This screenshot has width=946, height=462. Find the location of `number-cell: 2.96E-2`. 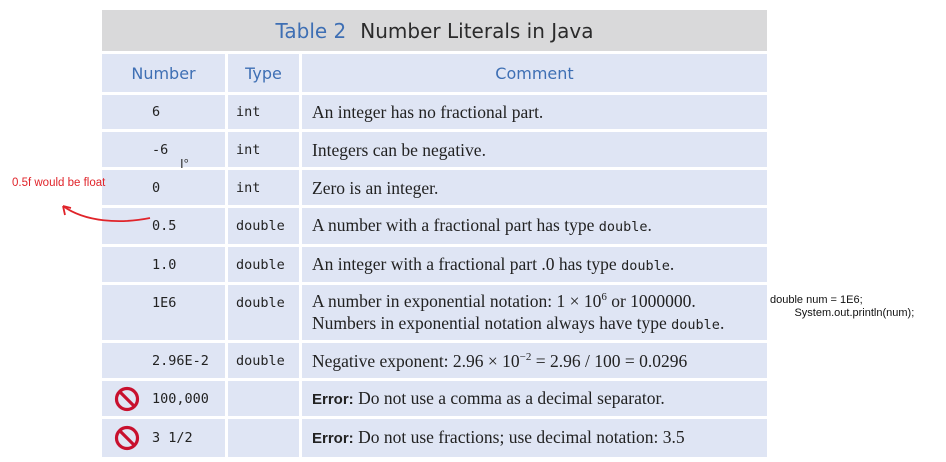

number-cell: 2.96E-2 is located at coordinates (163, 360).